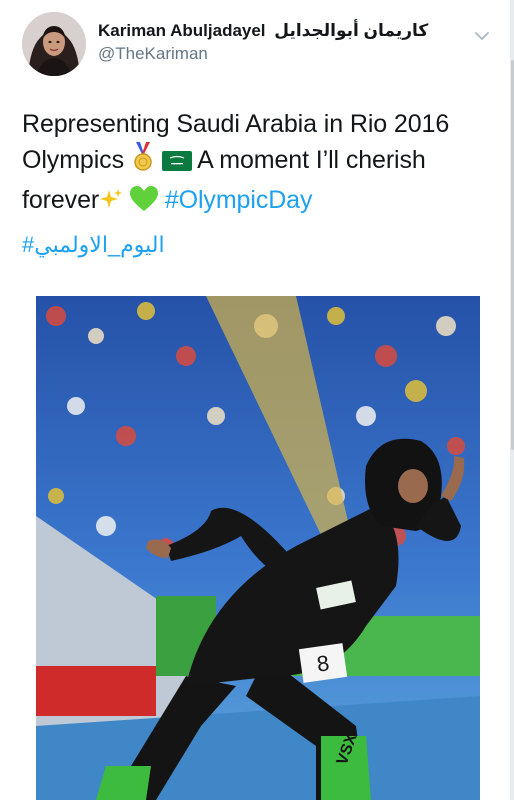 Image resolution: width=514 pixels, height=800 pixels. What do you see at coordinates (176, 164) in the screenshot?
I see `saudi-flag-icon` at bounding box center [176, 164].